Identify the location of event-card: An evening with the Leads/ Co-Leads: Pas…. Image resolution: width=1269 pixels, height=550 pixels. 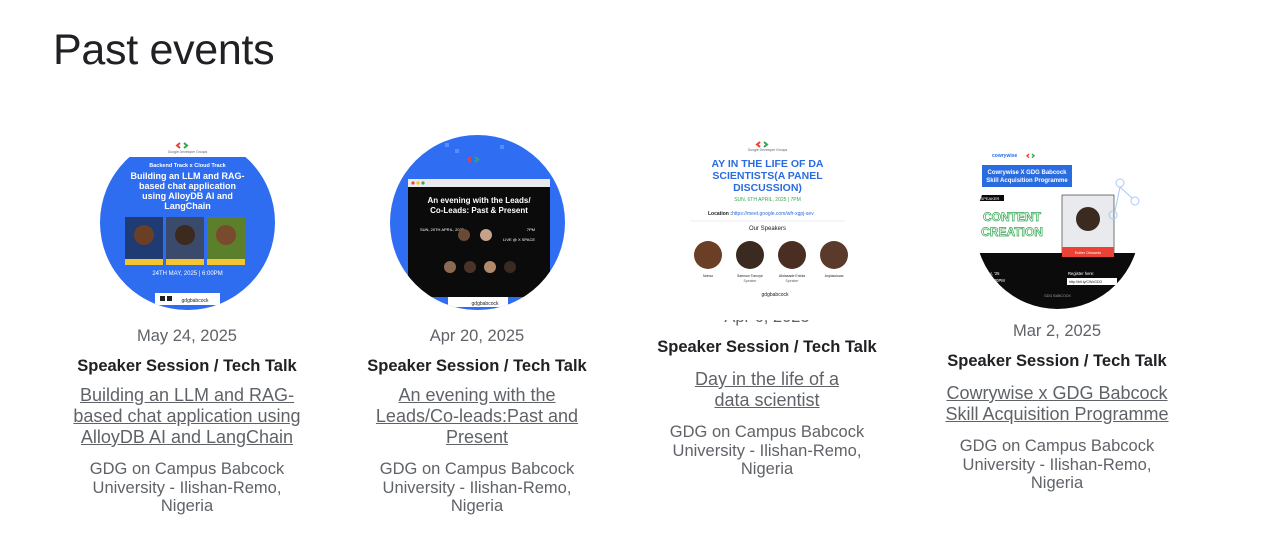
(477, 325).